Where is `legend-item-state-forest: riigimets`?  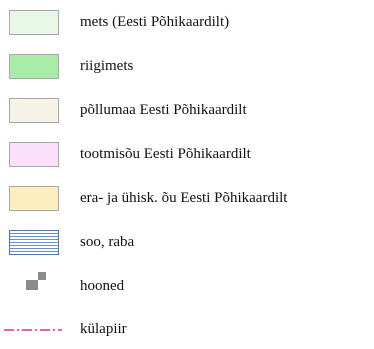
legend-item-state-forest: riigimets is located at coordinates (187, 66).